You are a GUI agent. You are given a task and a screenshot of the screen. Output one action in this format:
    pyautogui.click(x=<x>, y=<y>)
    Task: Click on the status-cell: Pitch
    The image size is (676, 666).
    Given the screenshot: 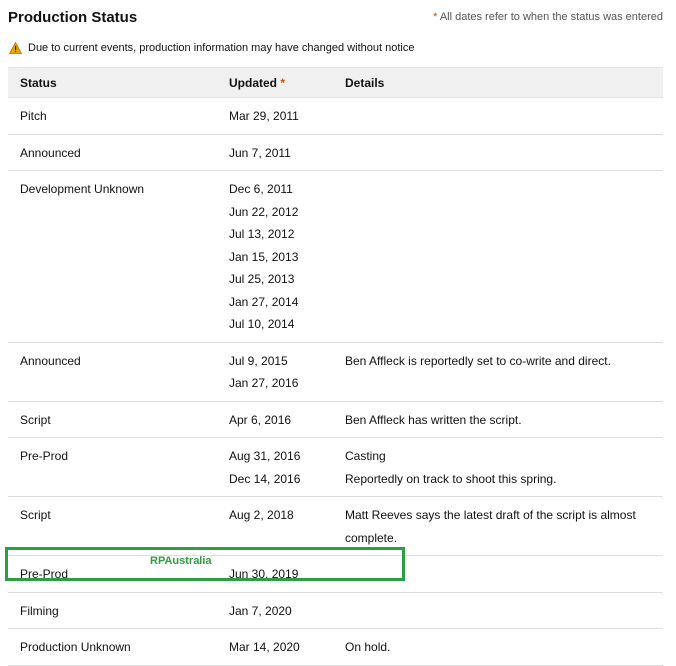 What is the action you would take?
    pyautogui.click(x=112, y=116)
    